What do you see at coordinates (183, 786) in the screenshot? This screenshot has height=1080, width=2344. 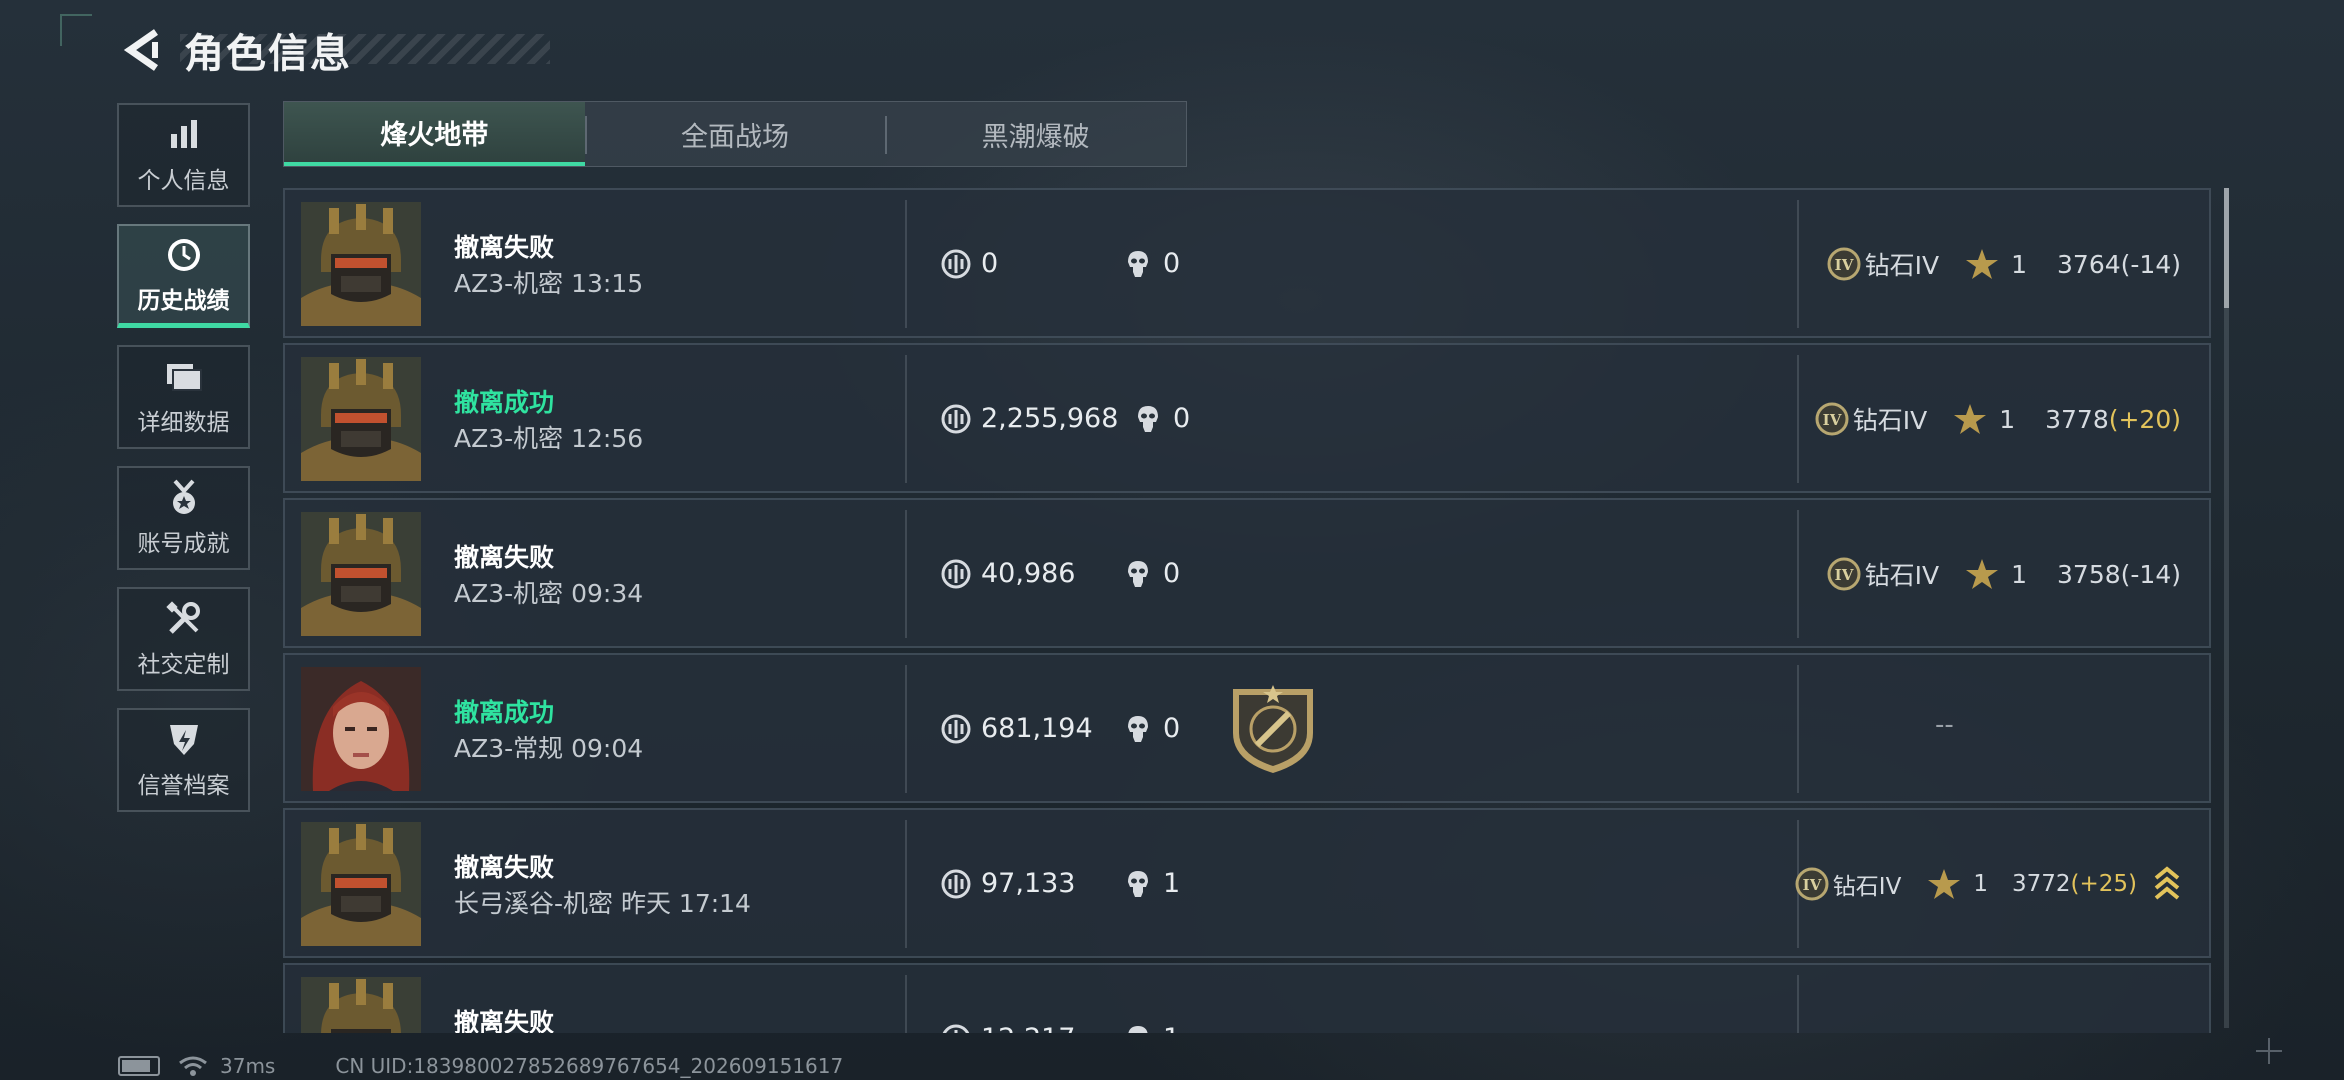 I see `nav-label: 信誉档案` at bounding box center [183, 786].